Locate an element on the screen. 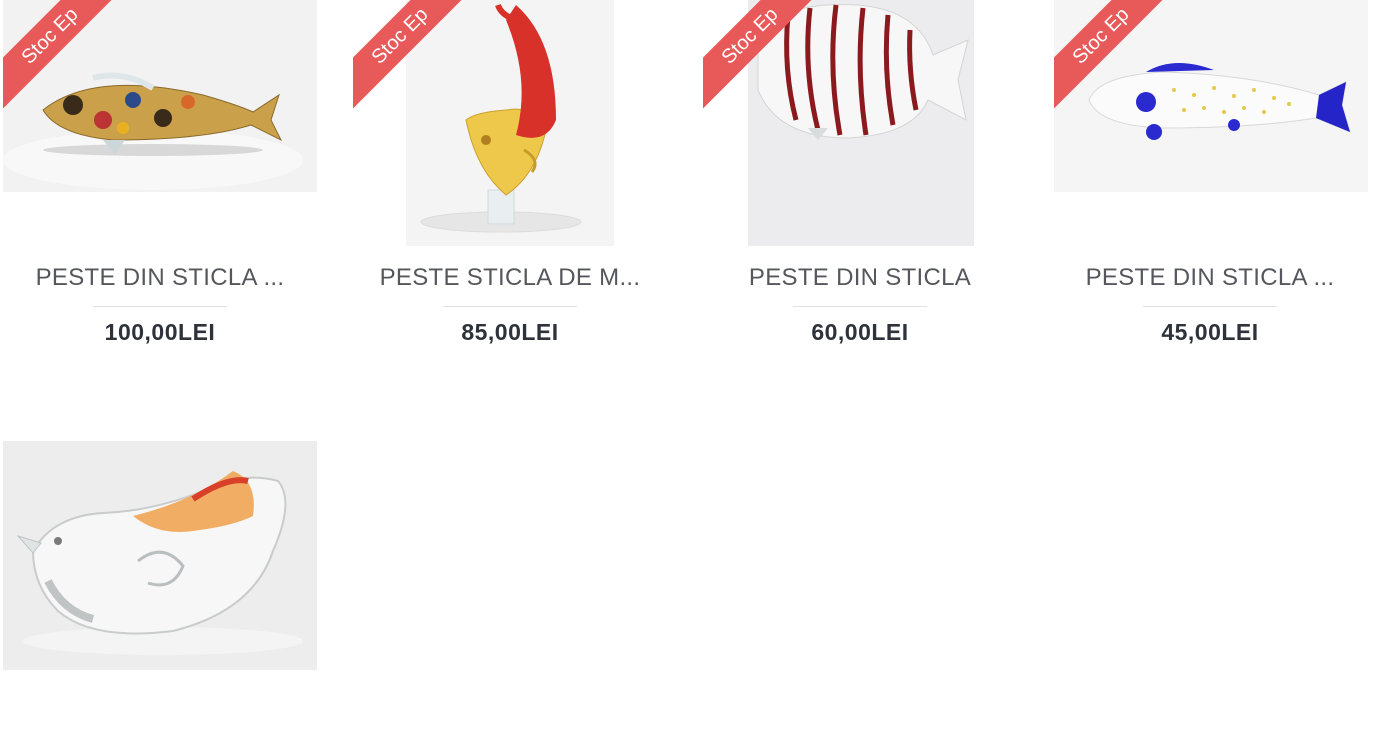 The width and height of the screenshot is (1400, 735). clear-amber-glass-bird-image is located at coordinates (160, 555).